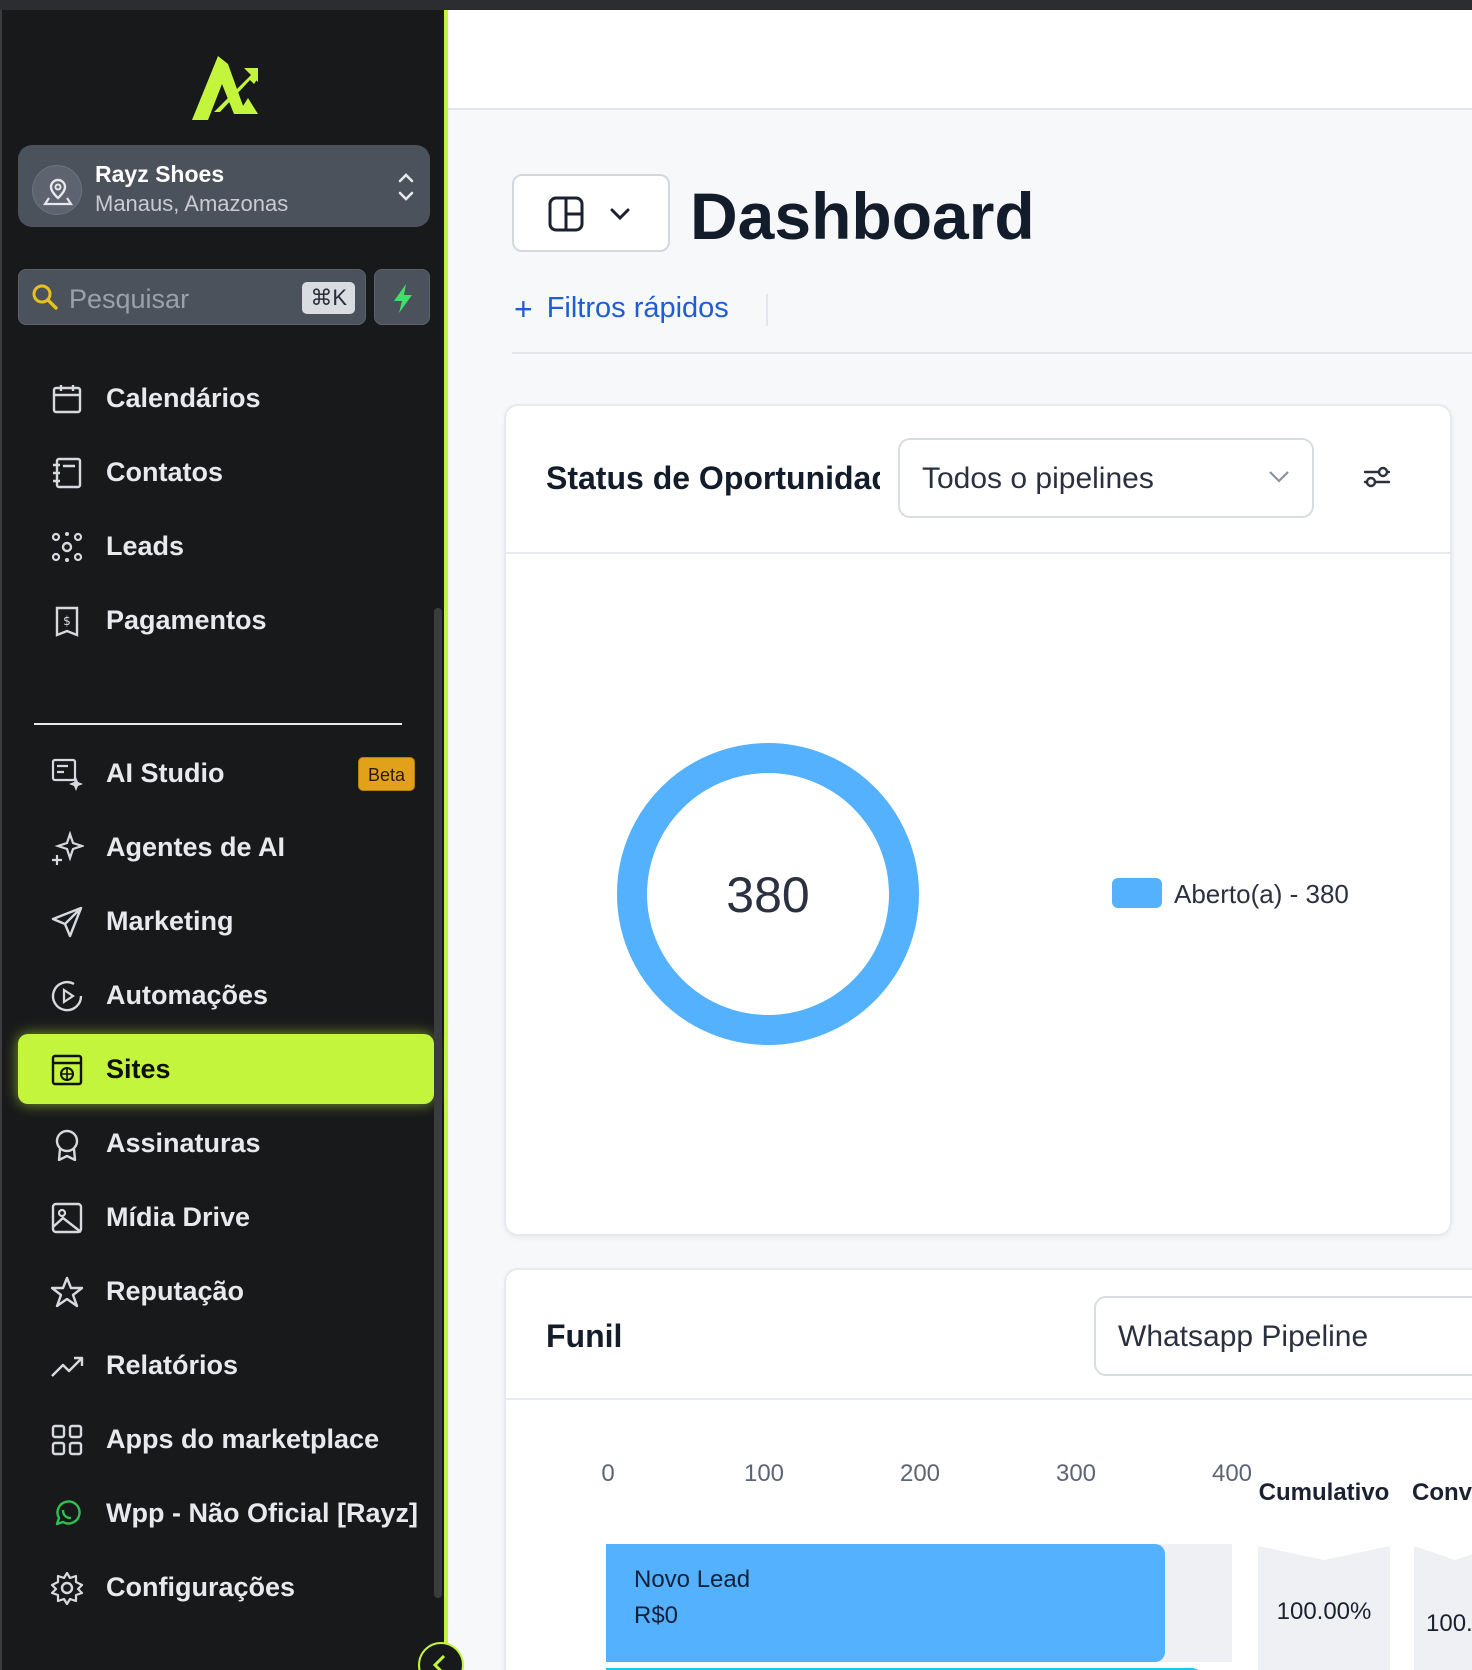  I want to click on grid-icon, so click(67, 1440).